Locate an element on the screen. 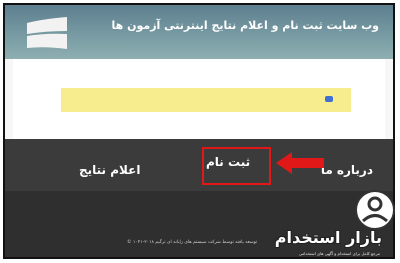 The height and width of the screenshot is (263, 400). red-arrow-icon is located at coordinates (300, 163).